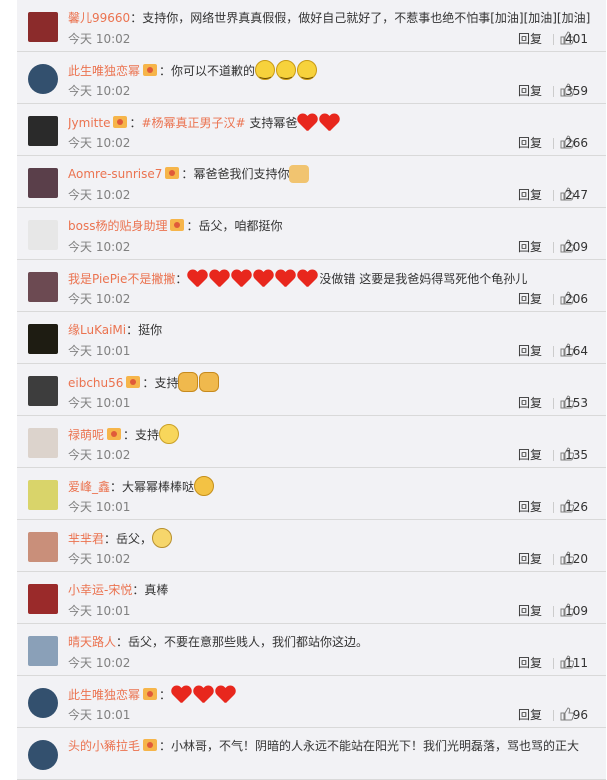  What do you see at coordinates (333, 538) in the screenshot?
I see `comment-content: 芈芈君：岳父，` at bounding box center [333, 538].